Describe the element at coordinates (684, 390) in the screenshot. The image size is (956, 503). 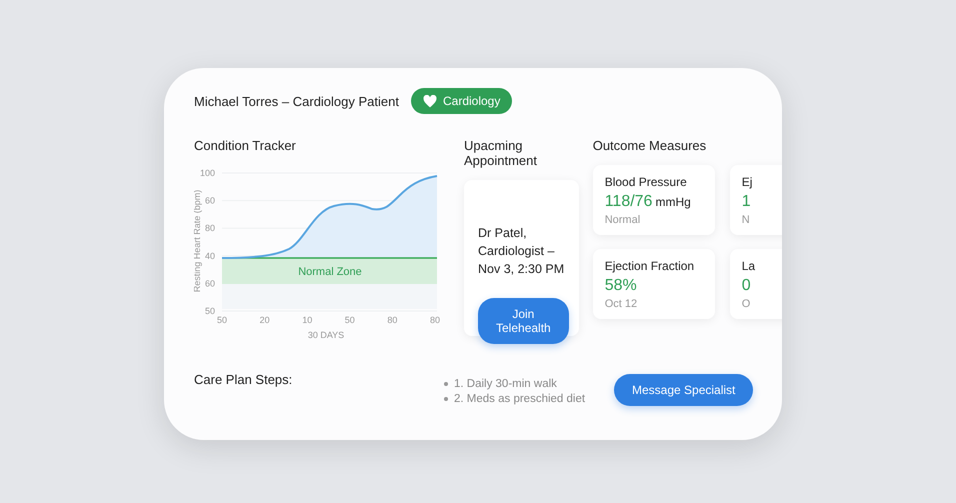
I see `message-specialist-button: Message Specialist` at that location.